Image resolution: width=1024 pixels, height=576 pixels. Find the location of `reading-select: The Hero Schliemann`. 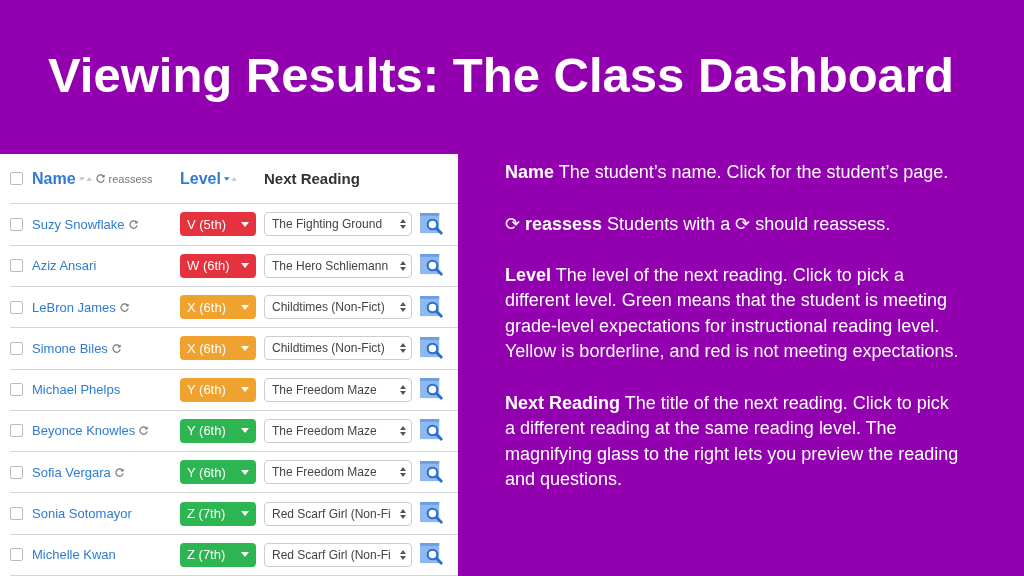

reading-select: The Hero Schliemann is located at coordinates (338, 265).